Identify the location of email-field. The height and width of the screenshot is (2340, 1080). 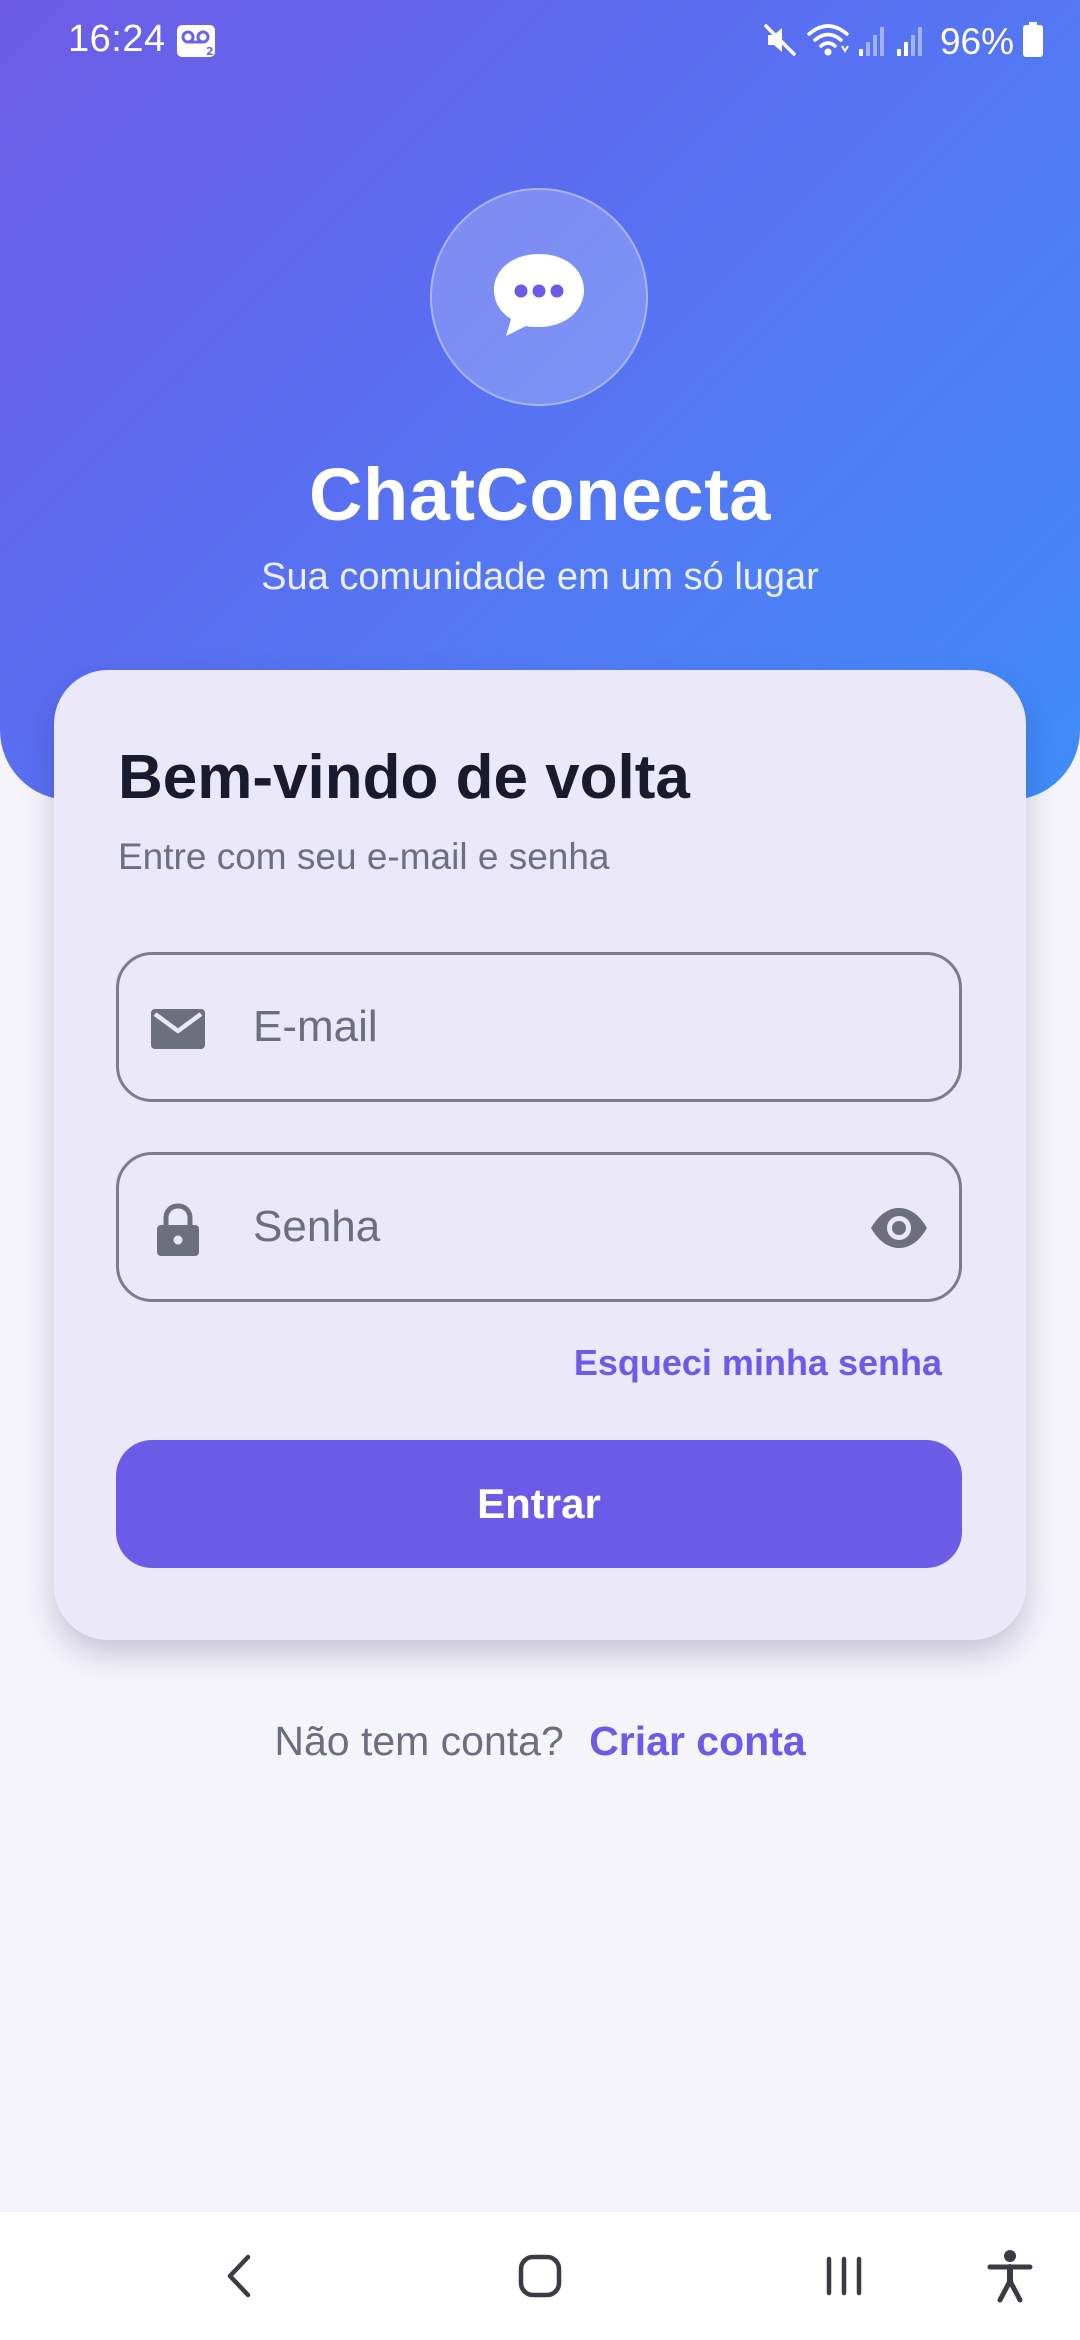
(539, 1027).